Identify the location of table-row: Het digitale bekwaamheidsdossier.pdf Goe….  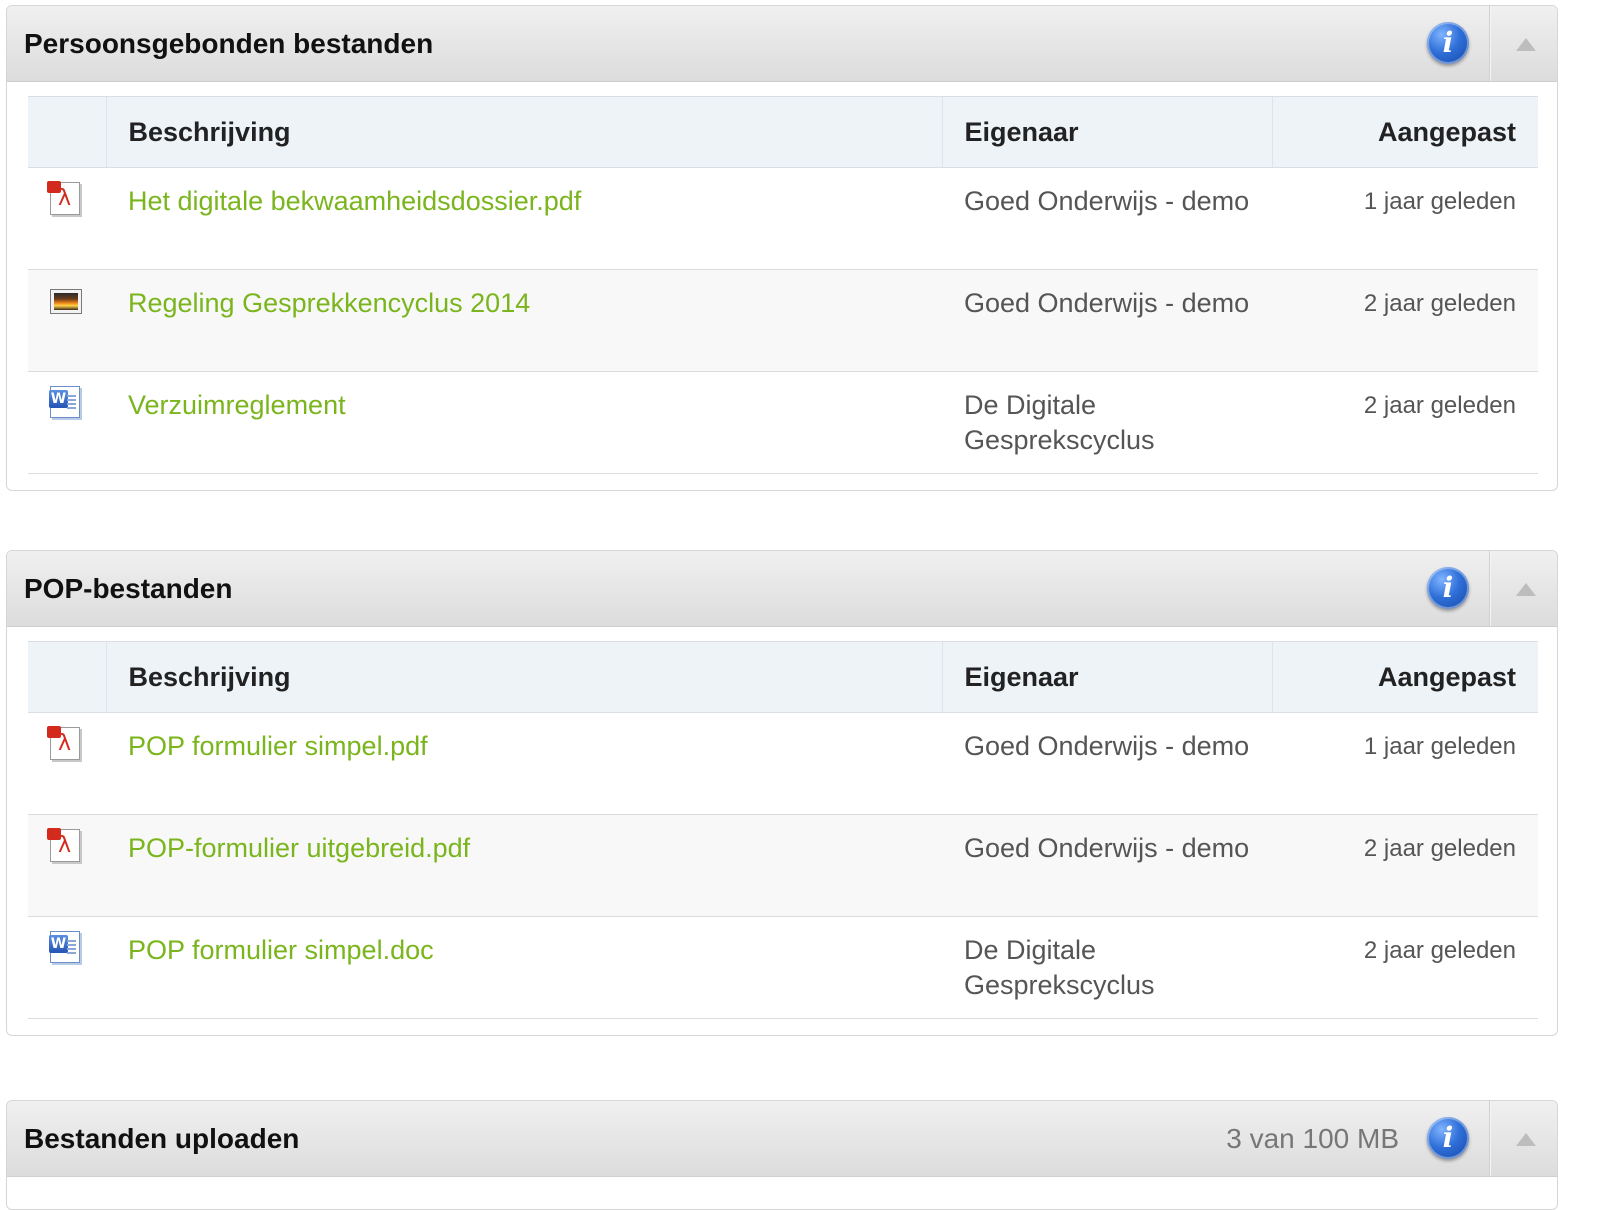
(783, 218).